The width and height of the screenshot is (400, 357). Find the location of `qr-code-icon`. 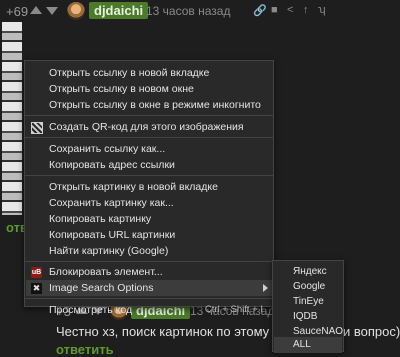

qr-code-icon is located at coordinates (37, 128).